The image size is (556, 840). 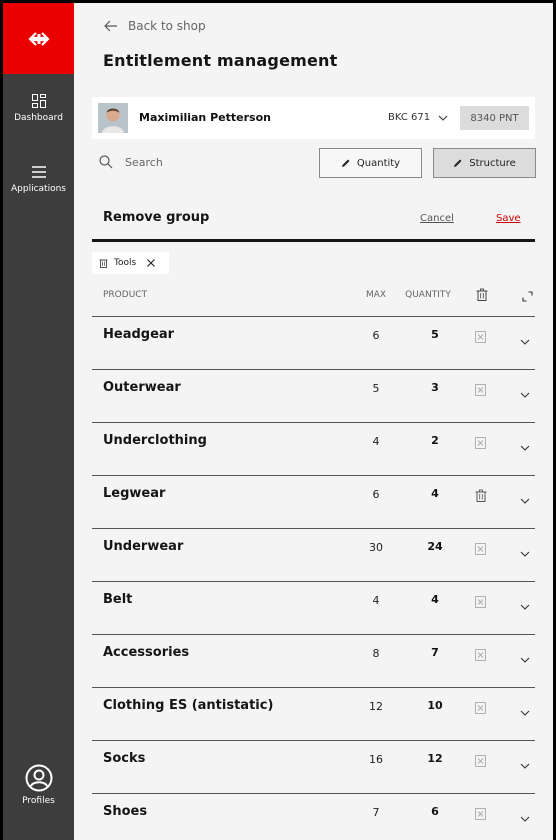 I want to click on search-input: Search, so click(x=144, y=162).